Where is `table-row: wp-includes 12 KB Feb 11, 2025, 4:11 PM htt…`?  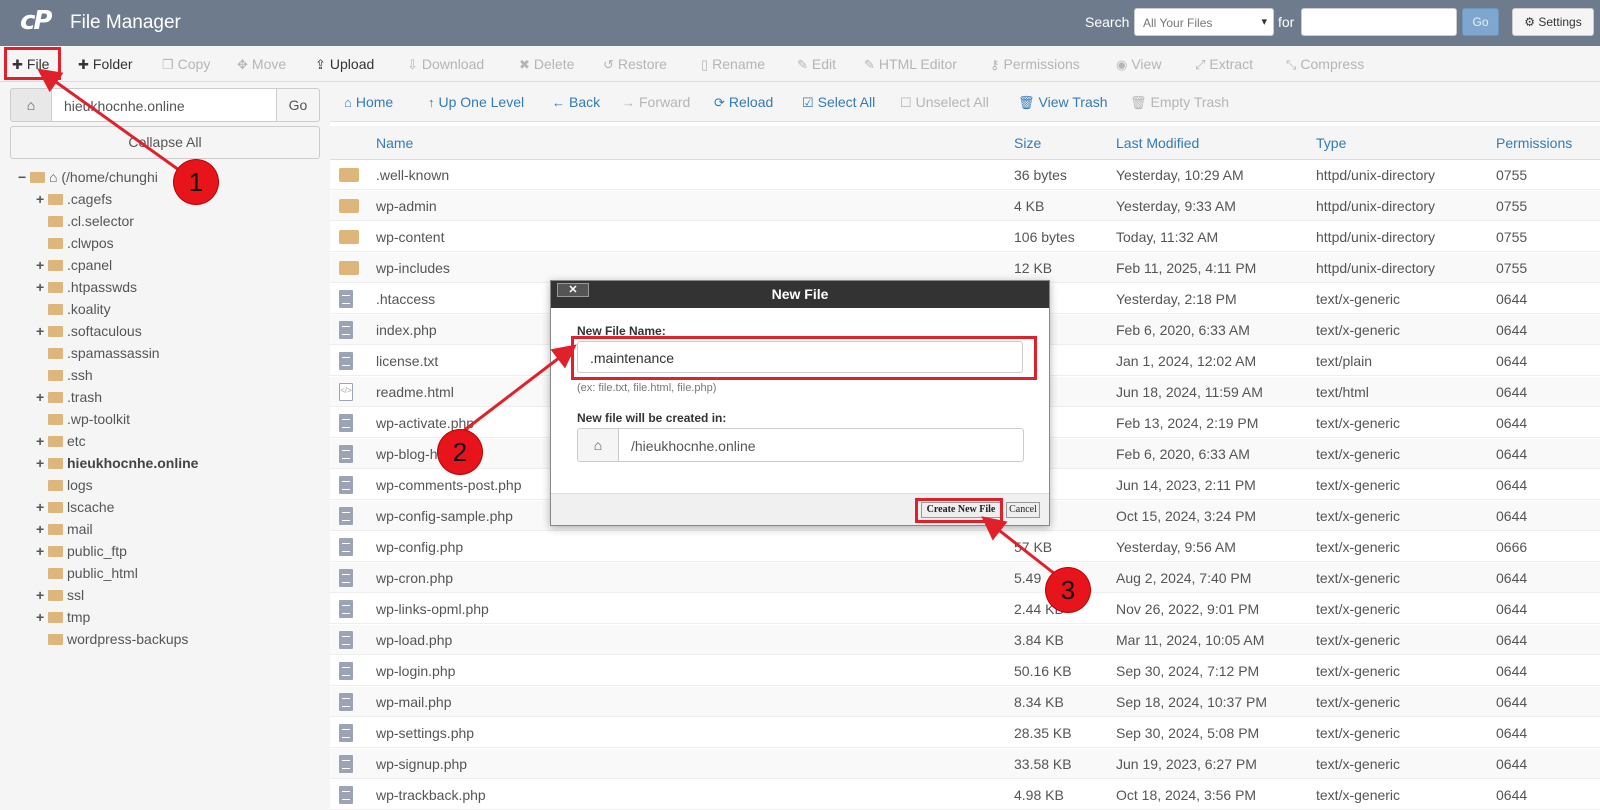
table-row: wp-includes 12 KB Feb 11, 2025, 4:11 PM htt… is located at coordinates (965, 268).